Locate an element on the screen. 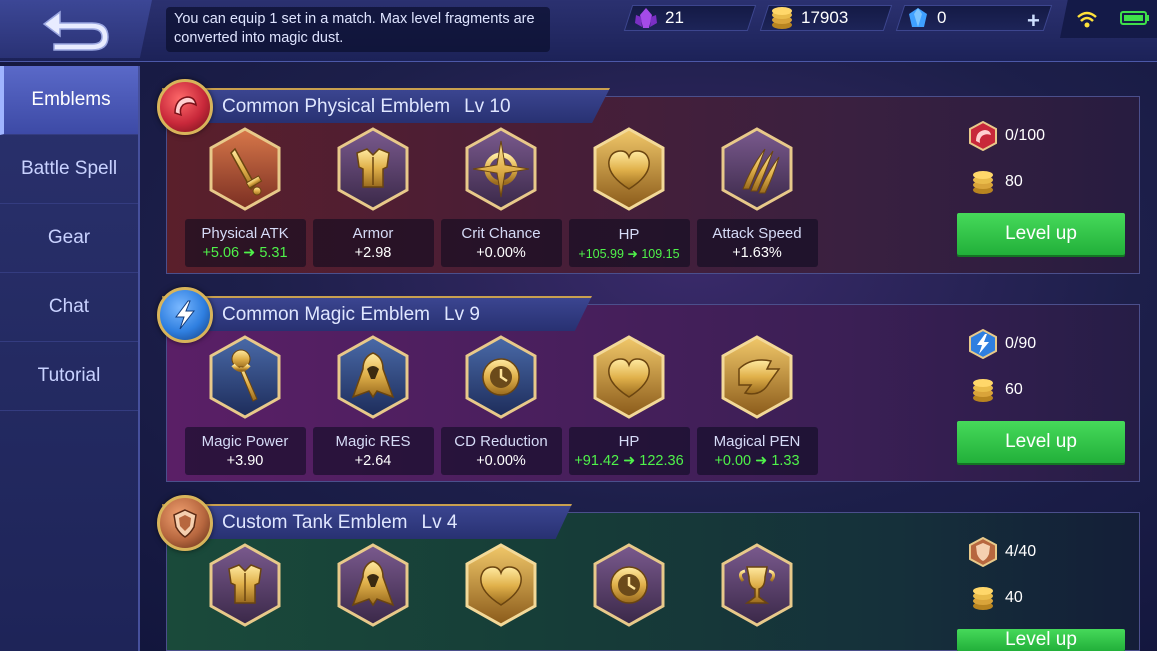 This screenshot has width=1157, height=651. emblem-side-info: 0/100 80 is located at coordinates (1052, 167).